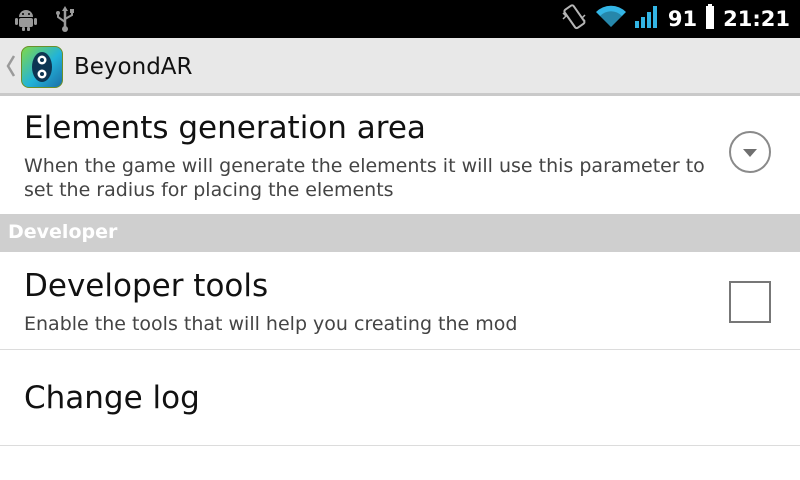 This screenshot has width=800, height=480. I want to click on usb-icon, so click(65, 21).